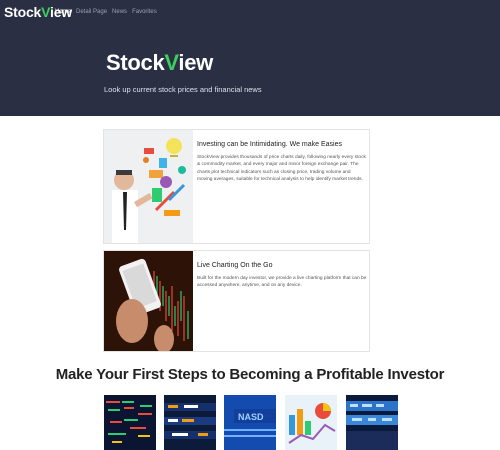 Image resolution: width=500 pixels, height=450 pixels. Describe the element at coordinates (372, 422) in the screenshot. I see `trading-floor-thumbnail` at that location.